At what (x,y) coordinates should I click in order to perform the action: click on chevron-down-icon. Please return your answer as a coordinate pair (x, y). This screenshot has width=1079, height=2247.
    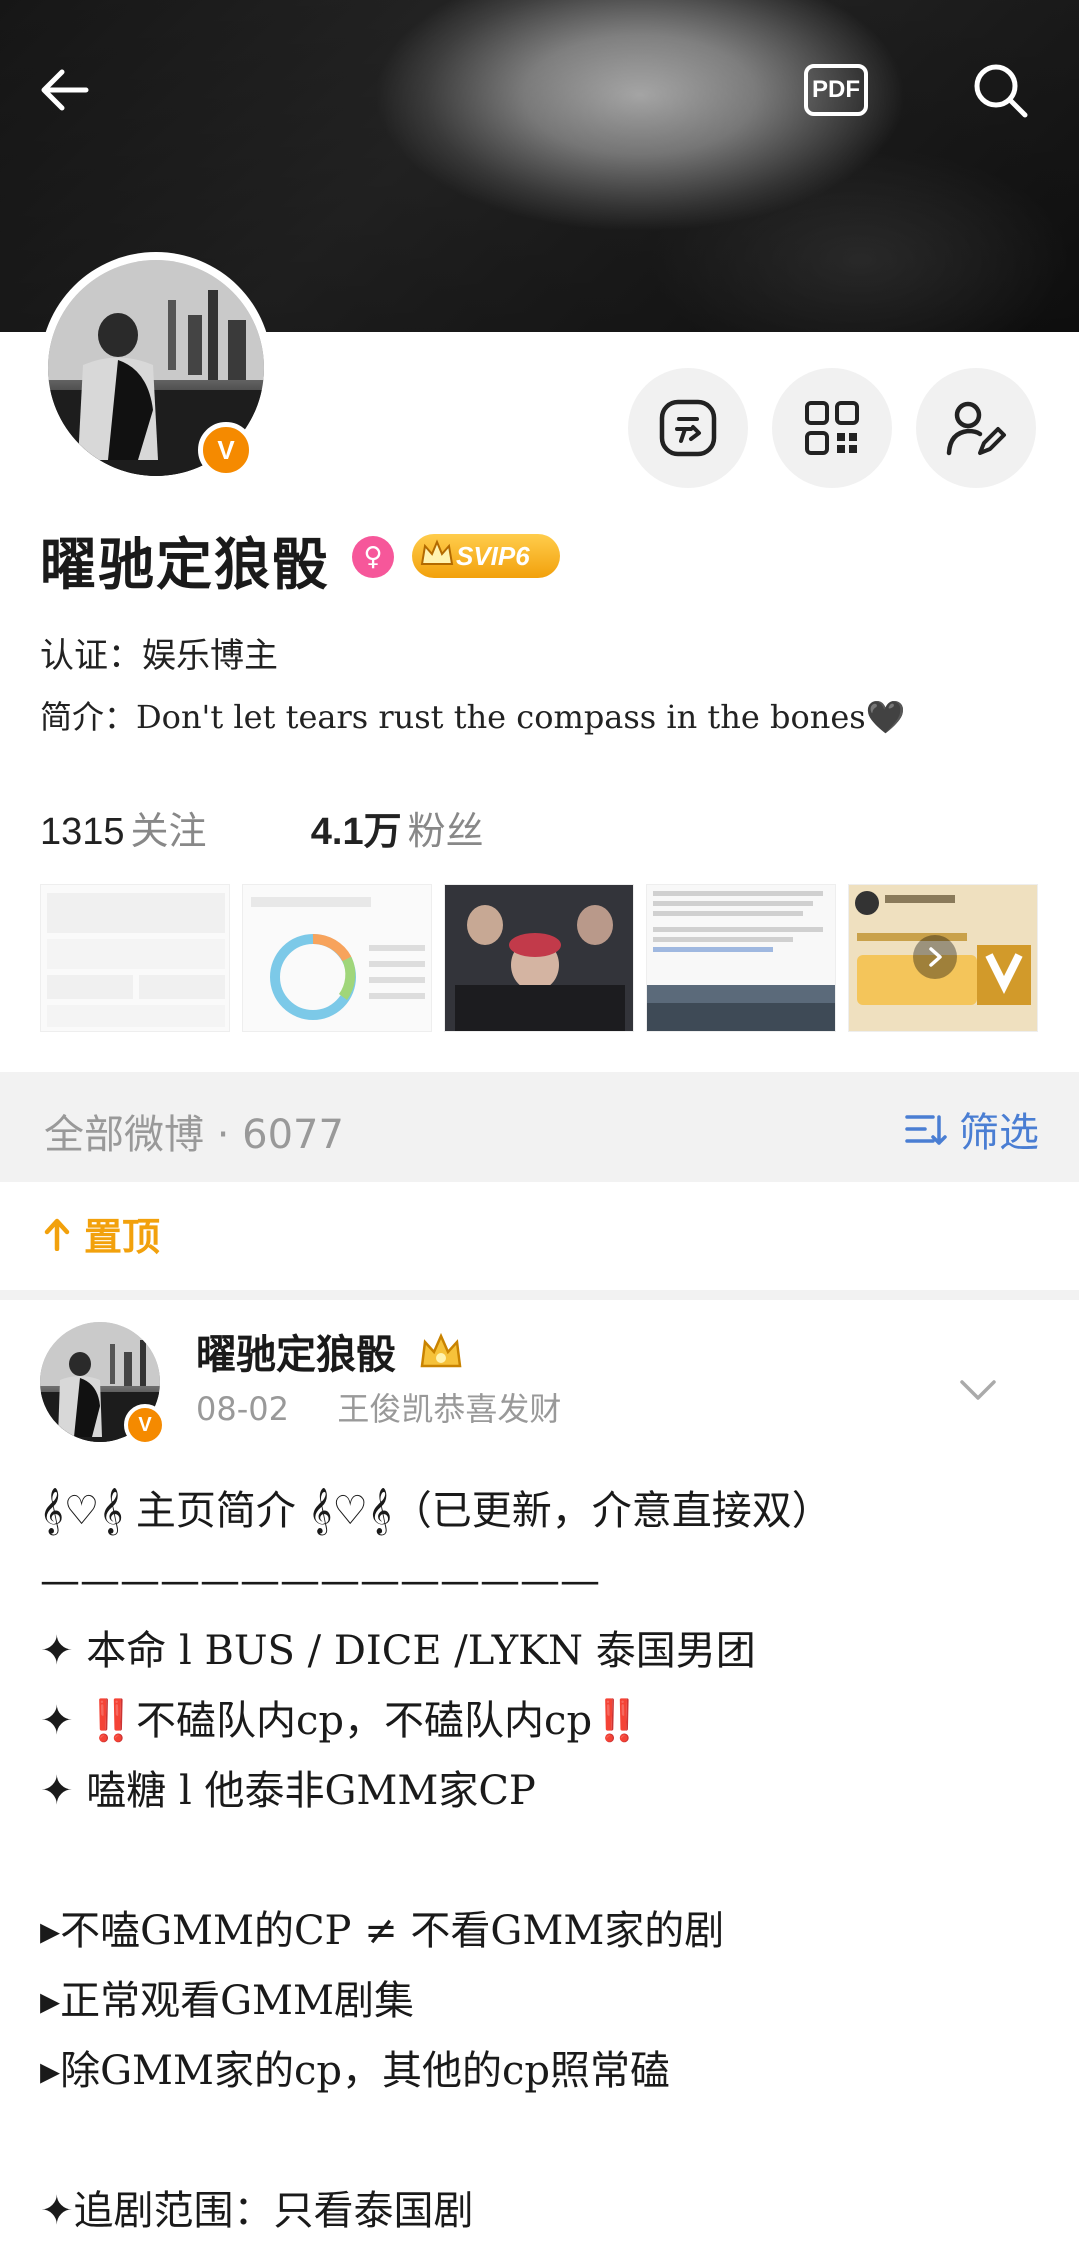
    Looking at the image, I should click on (978, 1390).